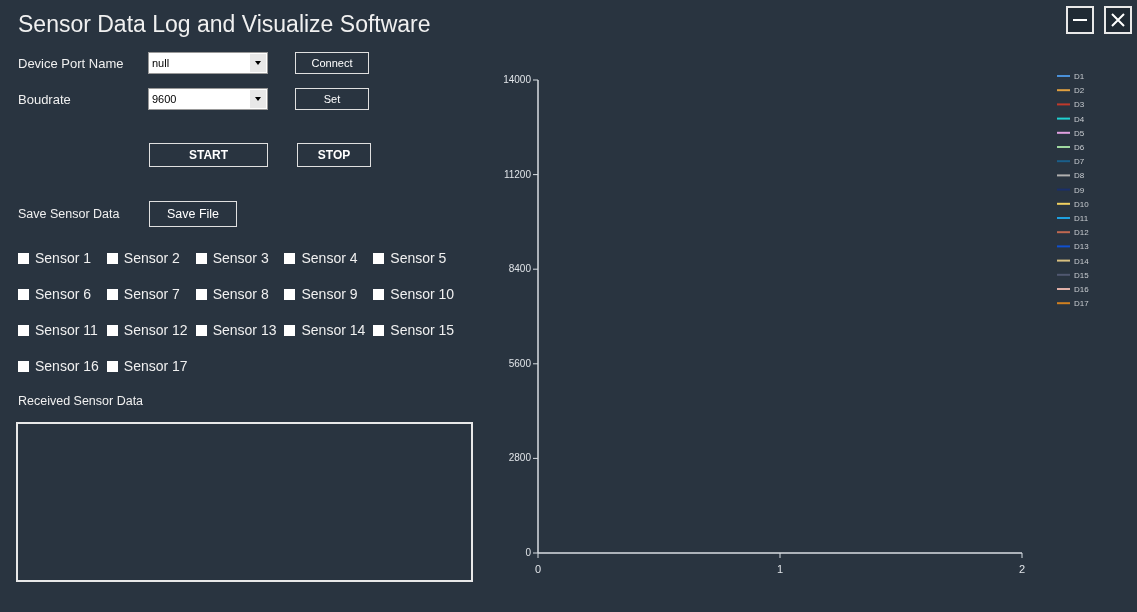  What do you see at coordinates (1079, 176) in the screenshot?
I see `legend-label: D8` at bounding box center [1079, 176].